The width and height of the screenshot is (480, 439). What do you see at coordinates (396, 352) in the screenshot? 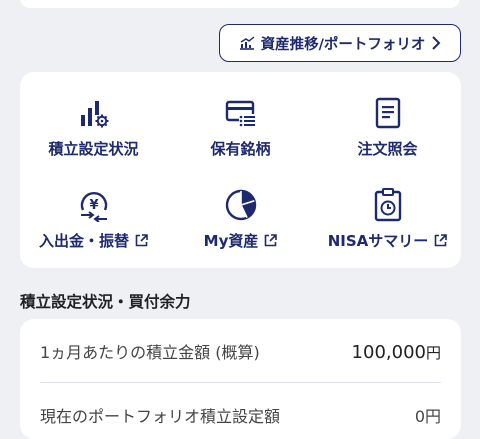
I see `monthly-amount-value: 100,000円` at bounding box center [396, 352].